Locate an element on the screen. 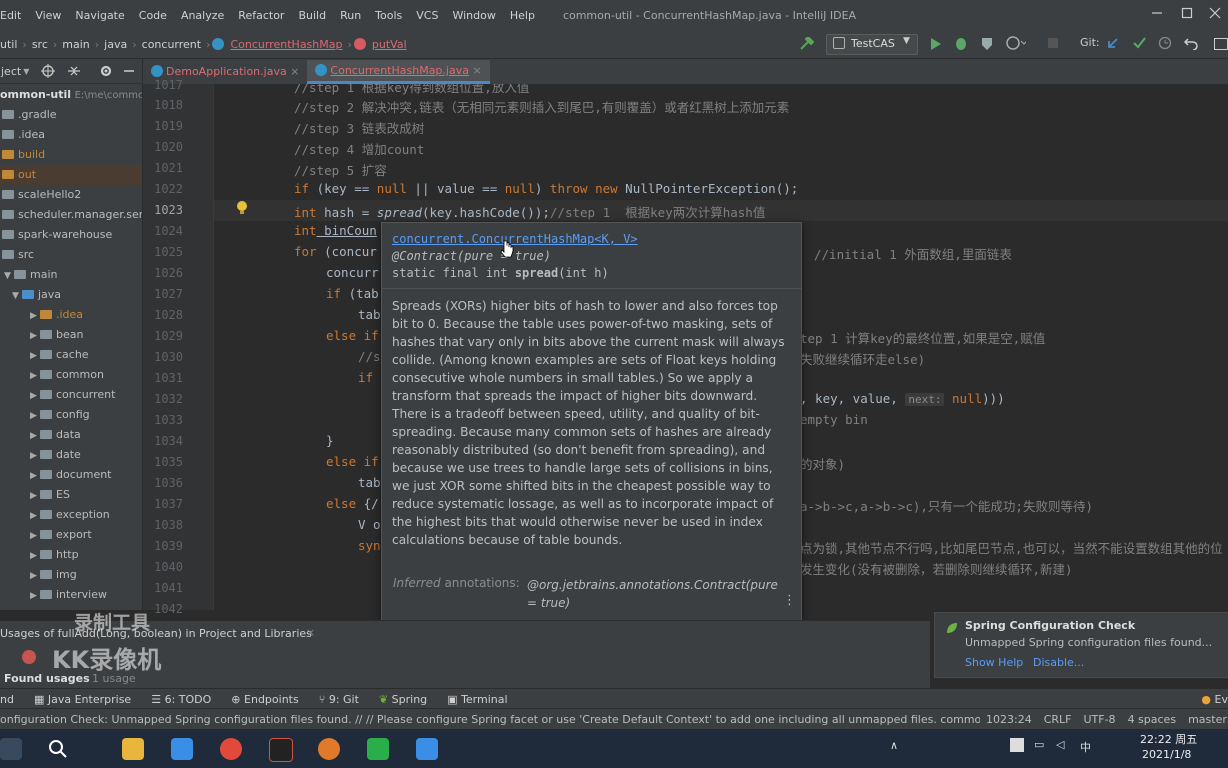  tree-root: ommon-util E:\me\commo is located at coordinates (71, 95).